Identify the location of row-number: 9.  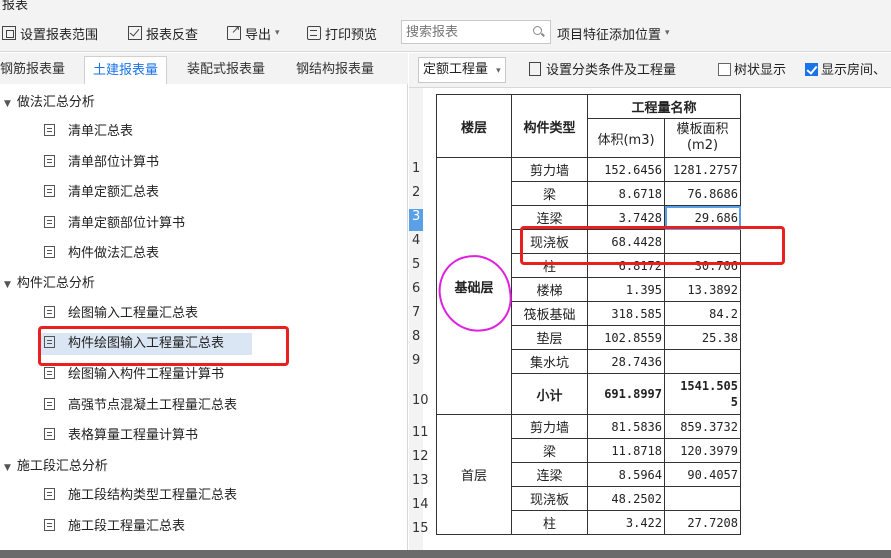
(416, 360).